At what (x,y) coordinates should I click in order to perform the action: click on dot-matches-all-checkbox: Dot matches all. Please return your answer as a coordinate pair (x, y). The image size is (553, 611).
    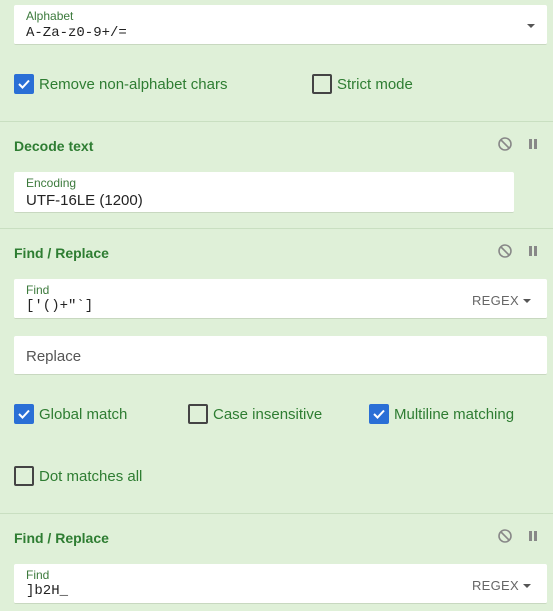
    Looking at the image, I should click on (78, 476).